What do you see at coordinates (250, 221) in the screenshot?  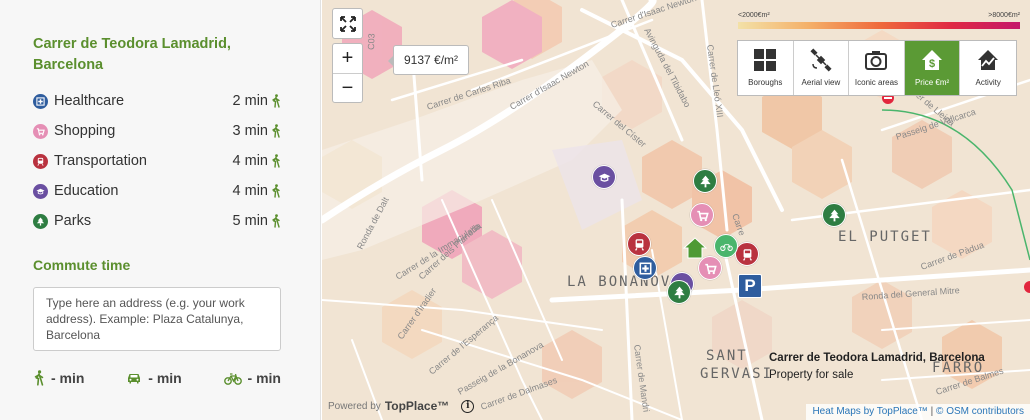 I see `amenity-time: 5 min` at bounding box center [250, 221].